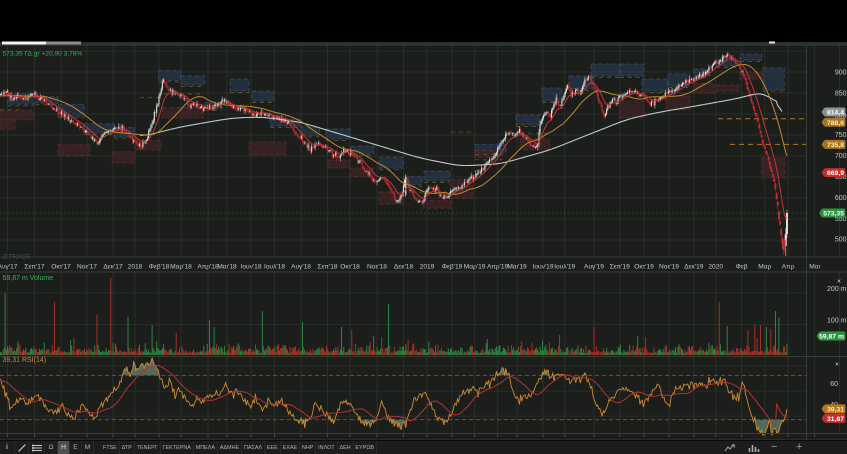 The image size is (847, 454). What do you see at coordinates (43, 54) in the screenshot?
I see `svg-text: 573,35 ΓΔ.gr +20,90 3,78%` at bounding box center [43, 54].